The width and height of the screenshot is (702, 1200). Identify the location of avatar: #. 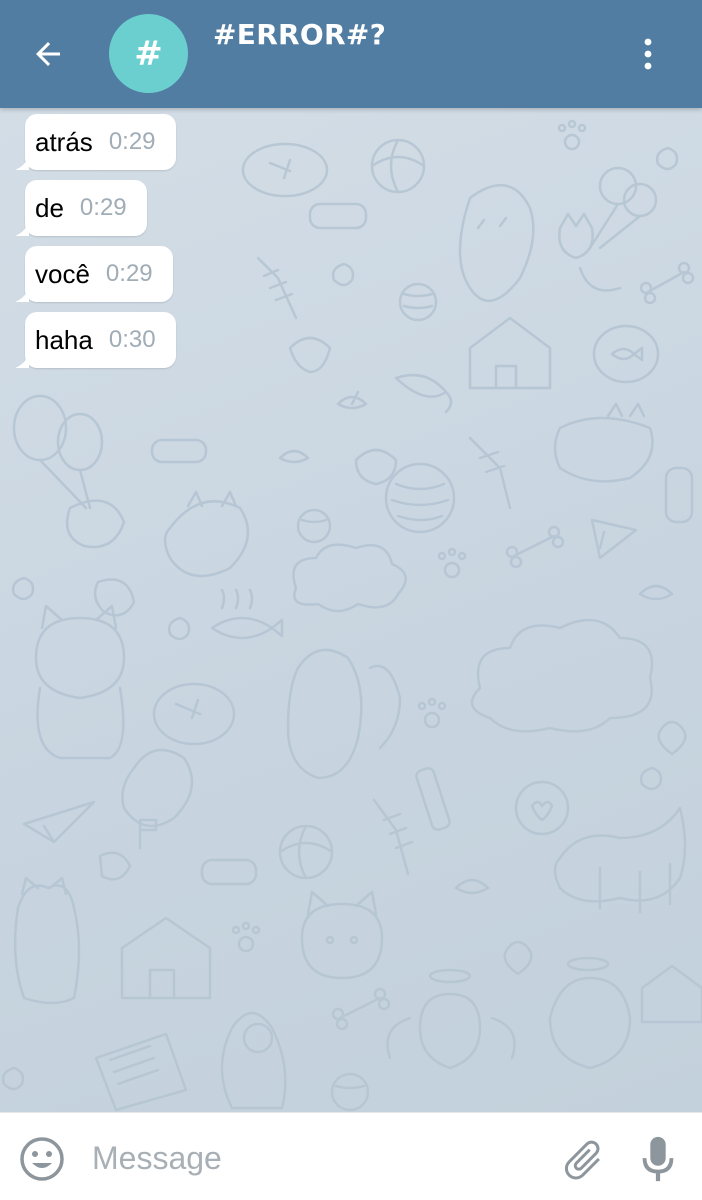
(148, 53).